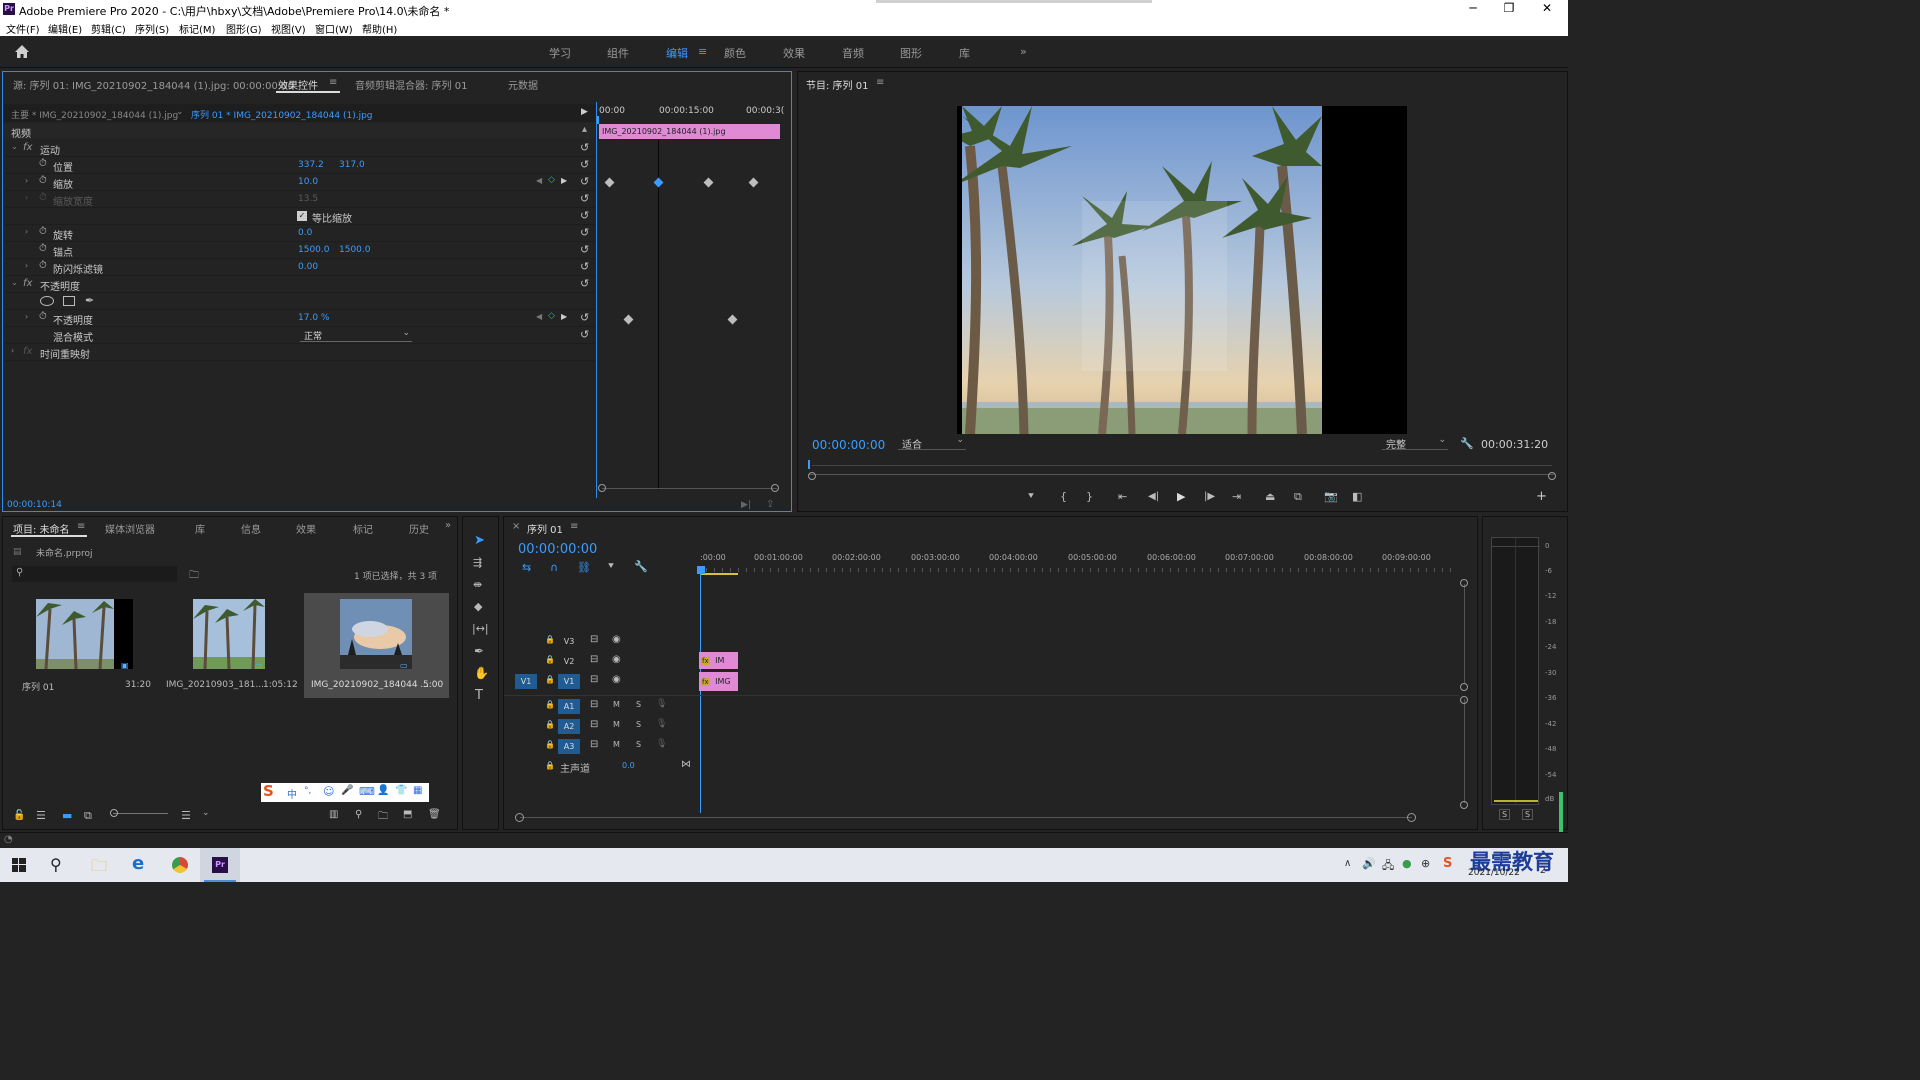  What do you see at coordinates (94, 574) in the screenshot?
I see `project-search: ⚲` at bounding box center [94, 574].